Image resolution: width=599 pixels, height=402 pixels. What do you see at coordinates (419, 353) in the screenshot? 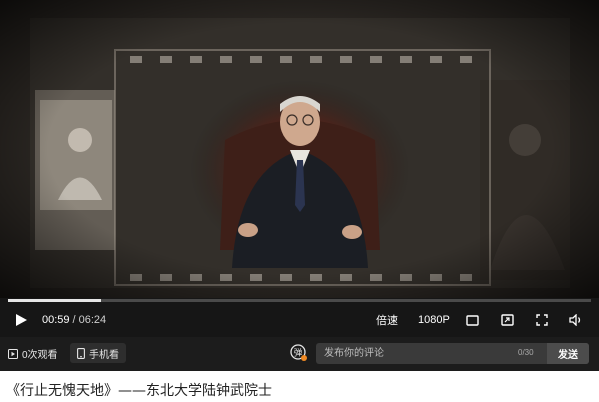
I see `comment-input` at bounding box center [419, 353].